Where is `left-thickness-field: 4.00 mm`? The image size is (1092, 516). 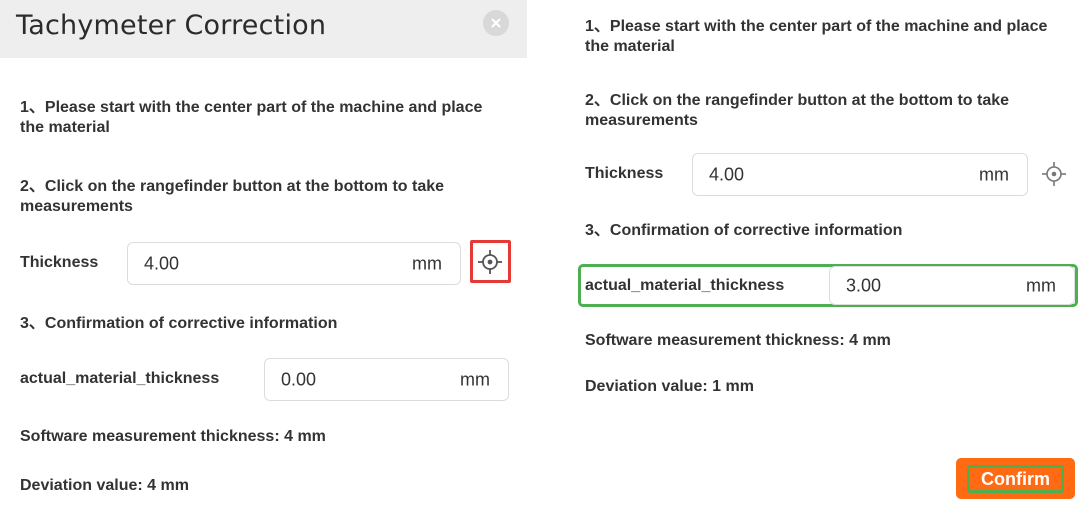
left-thickness-field: 4.00 mm is located at coordinates (294, 263).